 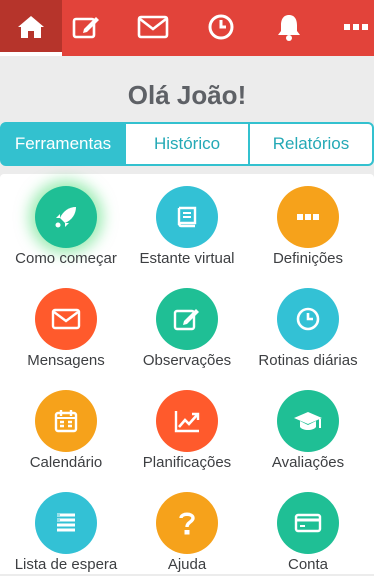 I want to click on tile-calendario: Calendário, so click(x=66, y=426).